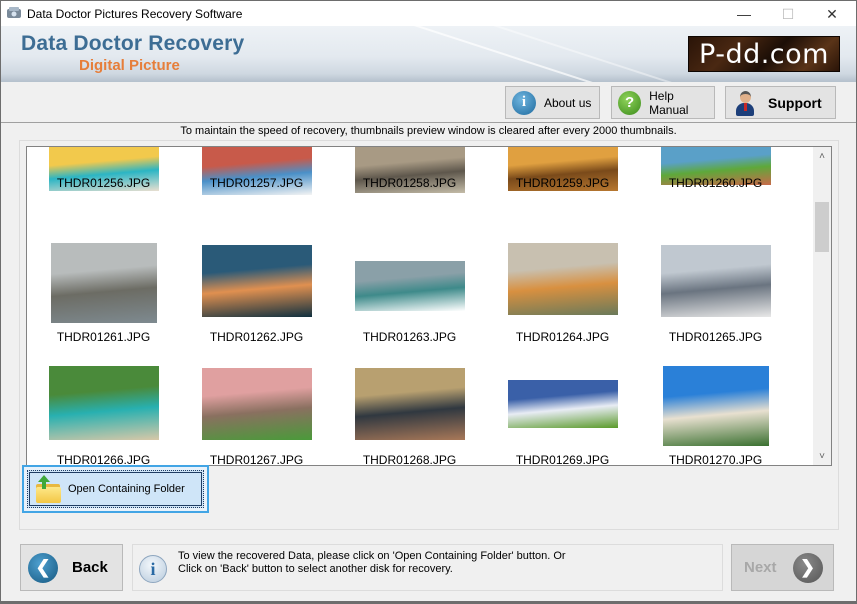  What do you see at coordinates (256, 194) in the screenshot?
I see `thumbnail-item: THDR01257.JPG` at bounding box center [256, 194].